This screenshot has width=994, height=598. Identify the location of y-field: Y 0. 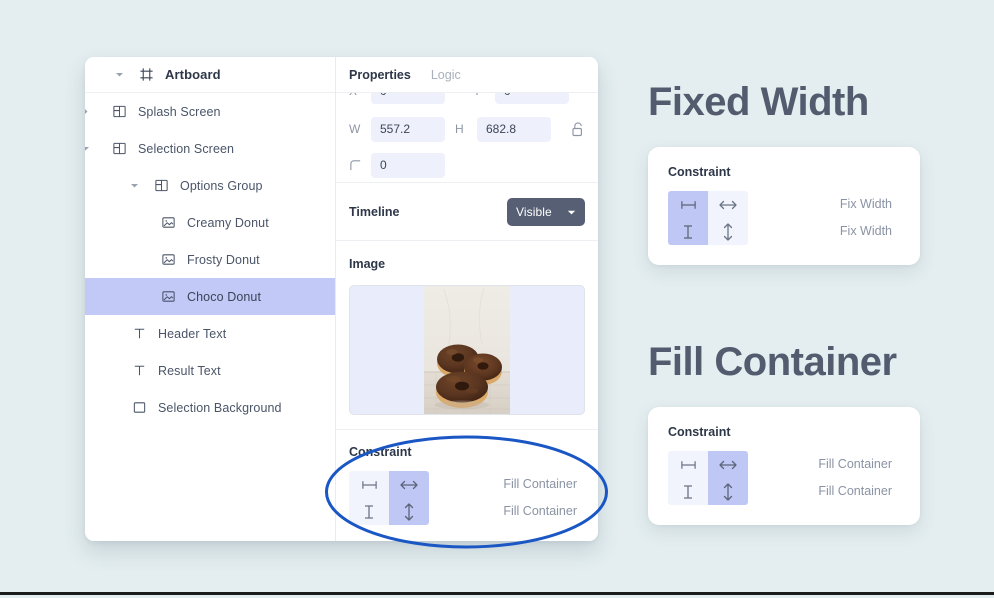
(521, 98).